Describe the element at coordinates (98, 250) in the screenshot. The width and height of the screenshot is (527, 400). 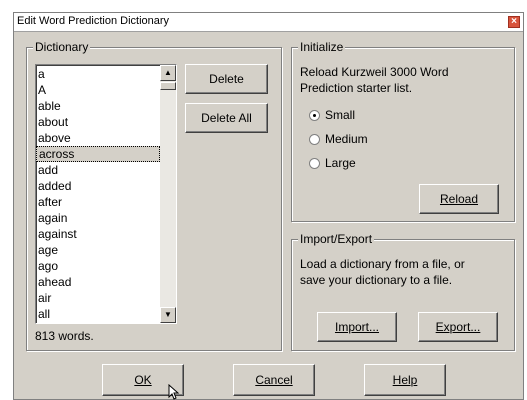
I see `word-list-item: age` at that location.